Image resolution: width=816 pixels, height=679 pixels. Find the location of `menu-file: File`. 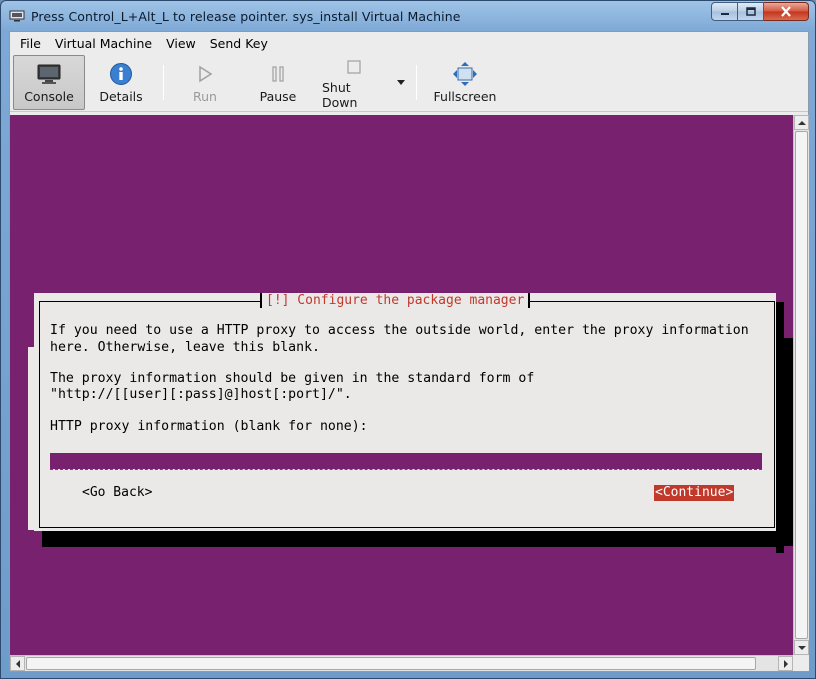

menu-file: File is located at coordinates (30, 43).